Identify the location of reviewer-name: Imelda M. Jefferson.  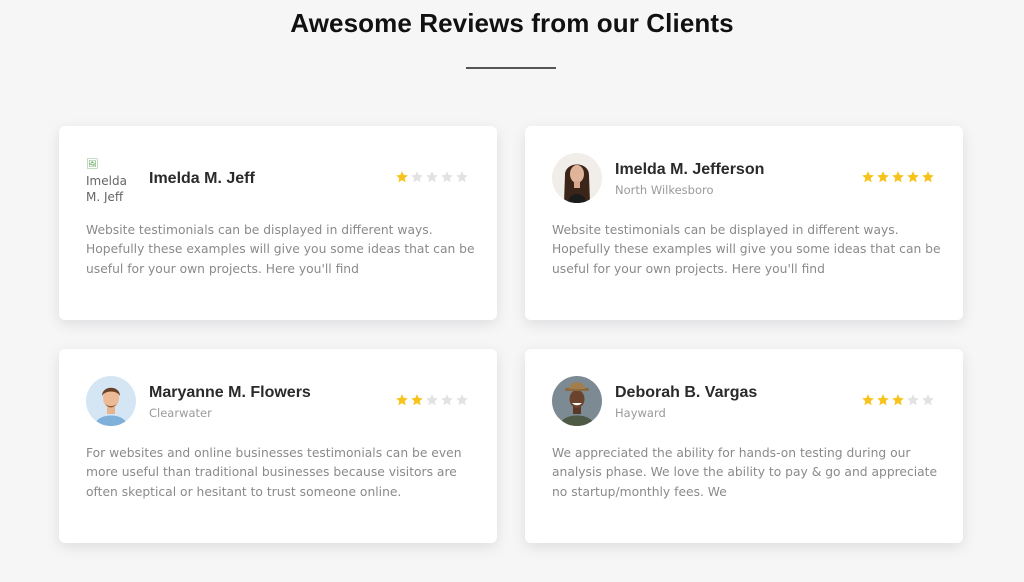
(690, 169).